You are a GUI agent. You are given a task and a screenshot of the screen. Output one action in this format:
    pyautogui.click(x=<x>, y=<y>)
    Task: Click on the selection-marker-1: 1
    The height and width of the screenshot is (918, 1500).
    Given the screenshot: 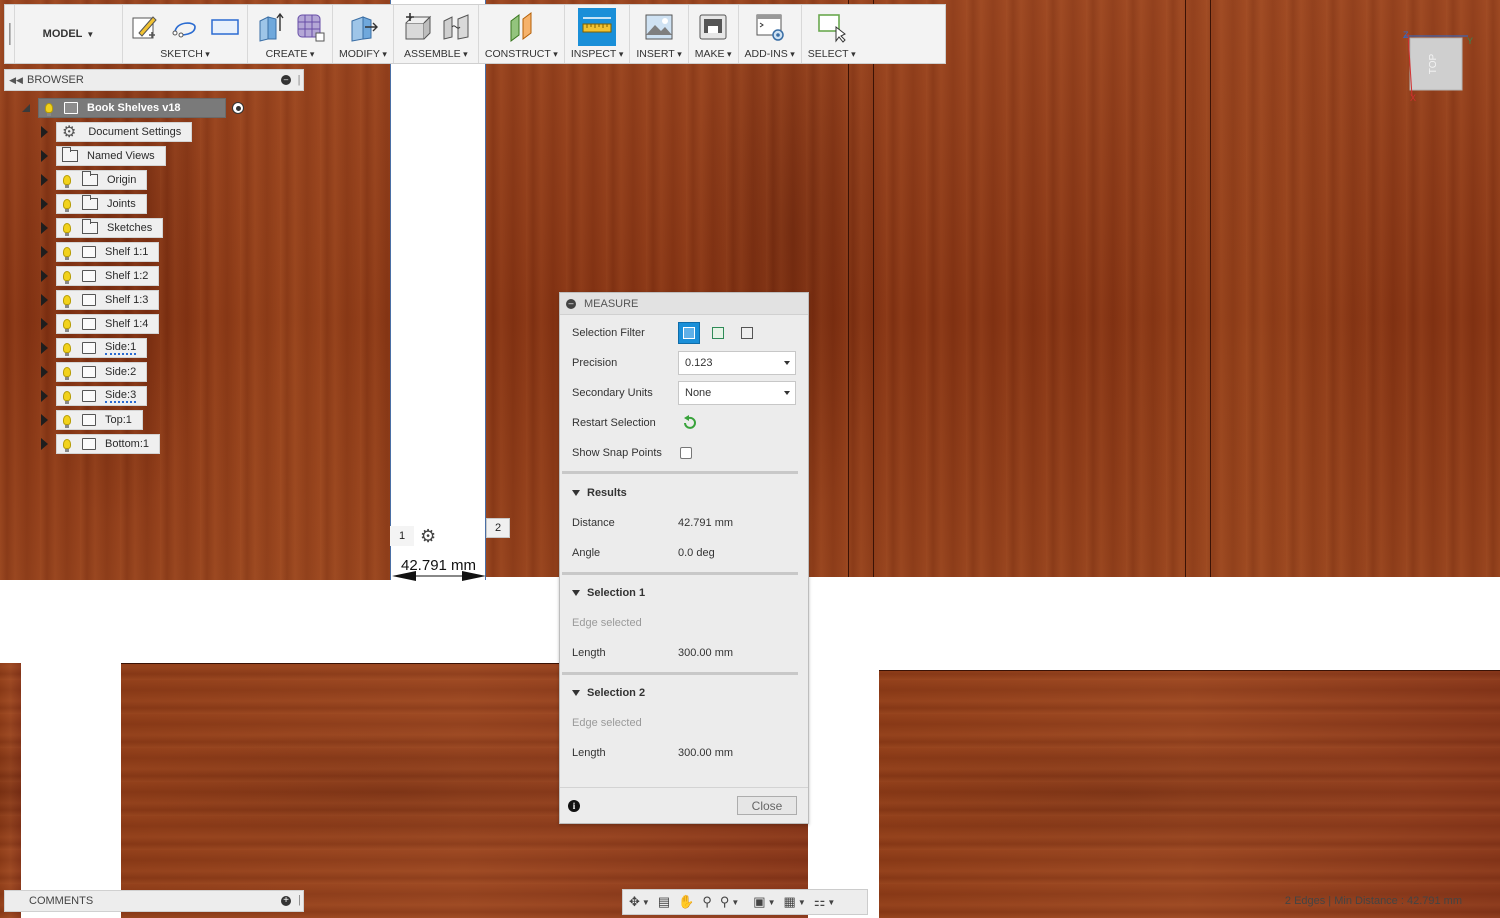 What is the action you would take?
    pyautogui.click(x=402, y=536)
    